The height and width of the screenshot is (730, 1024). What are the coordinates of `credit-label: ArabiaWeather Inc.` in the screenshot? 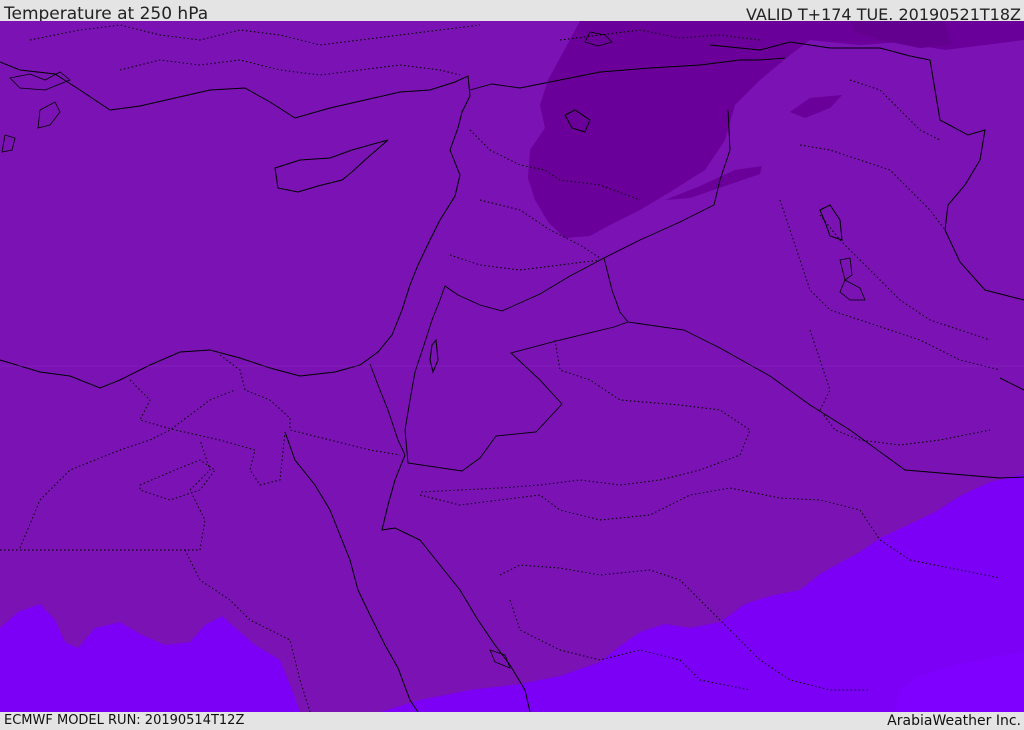 It's located at (954, 721).